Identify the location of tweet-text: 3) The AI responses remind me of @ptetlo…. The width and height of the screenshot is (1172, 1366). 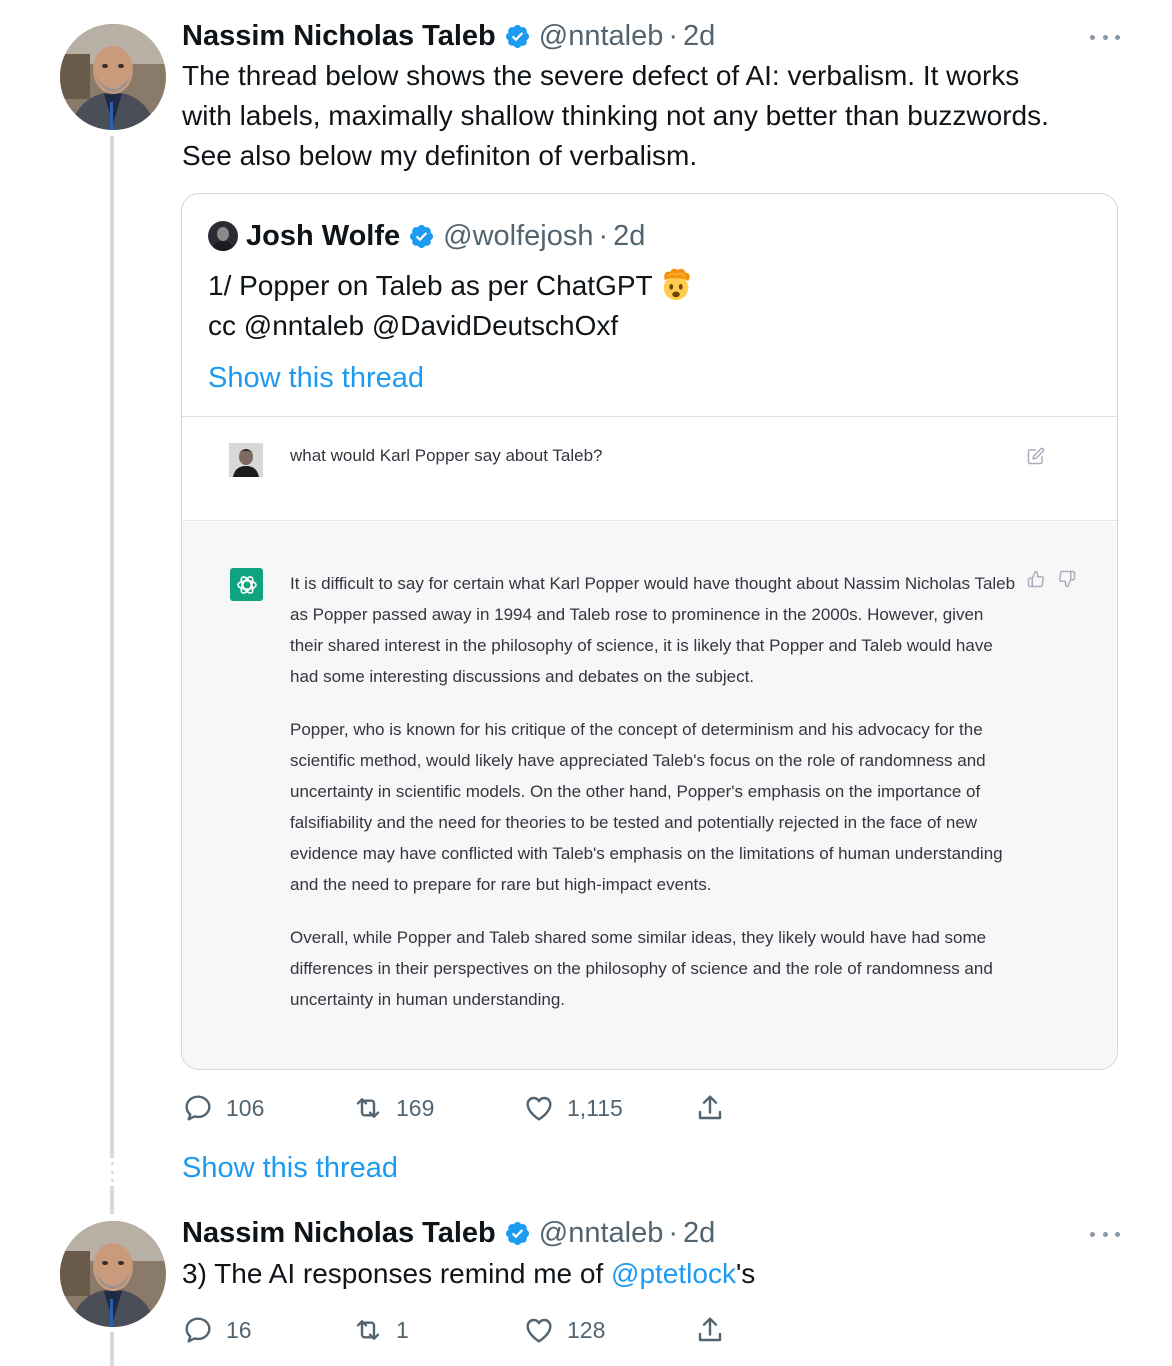
(662, 1274).